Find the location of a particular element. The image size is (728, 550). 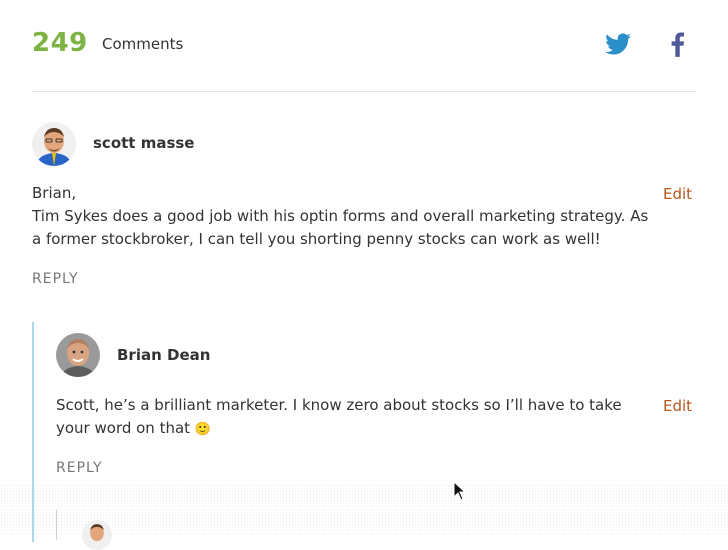

facebook-share-button is located at coordinates (678, 44).